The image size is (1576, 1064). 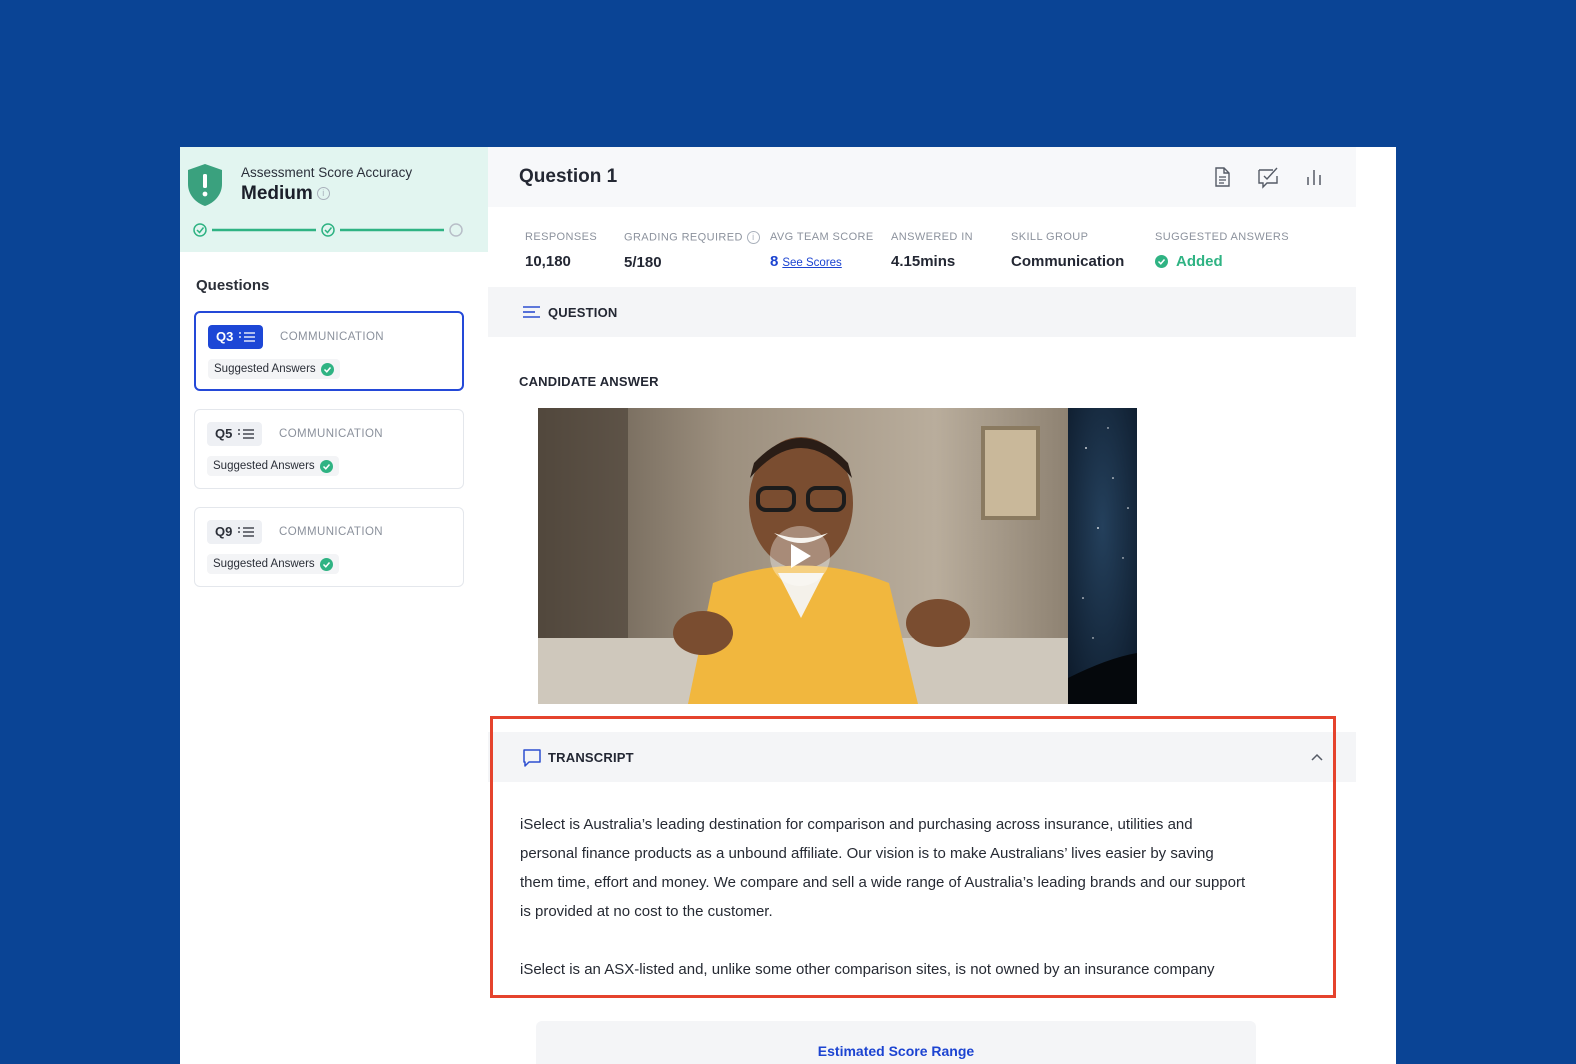 What do you see at coordinates (225, 336) in the screenshot?
I see `question-number: Q3` at bounding box center [225, 336].